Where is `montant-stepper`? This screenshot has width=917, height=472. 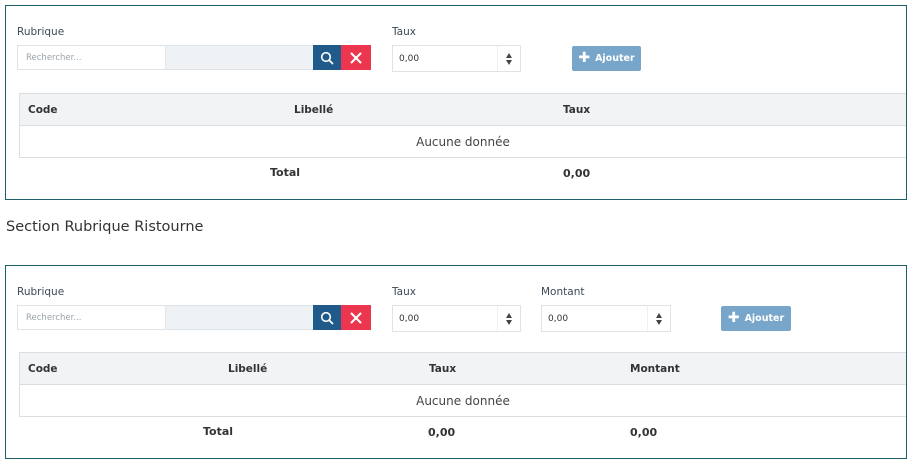 montant-stepper is located at coordinates (658, 318).